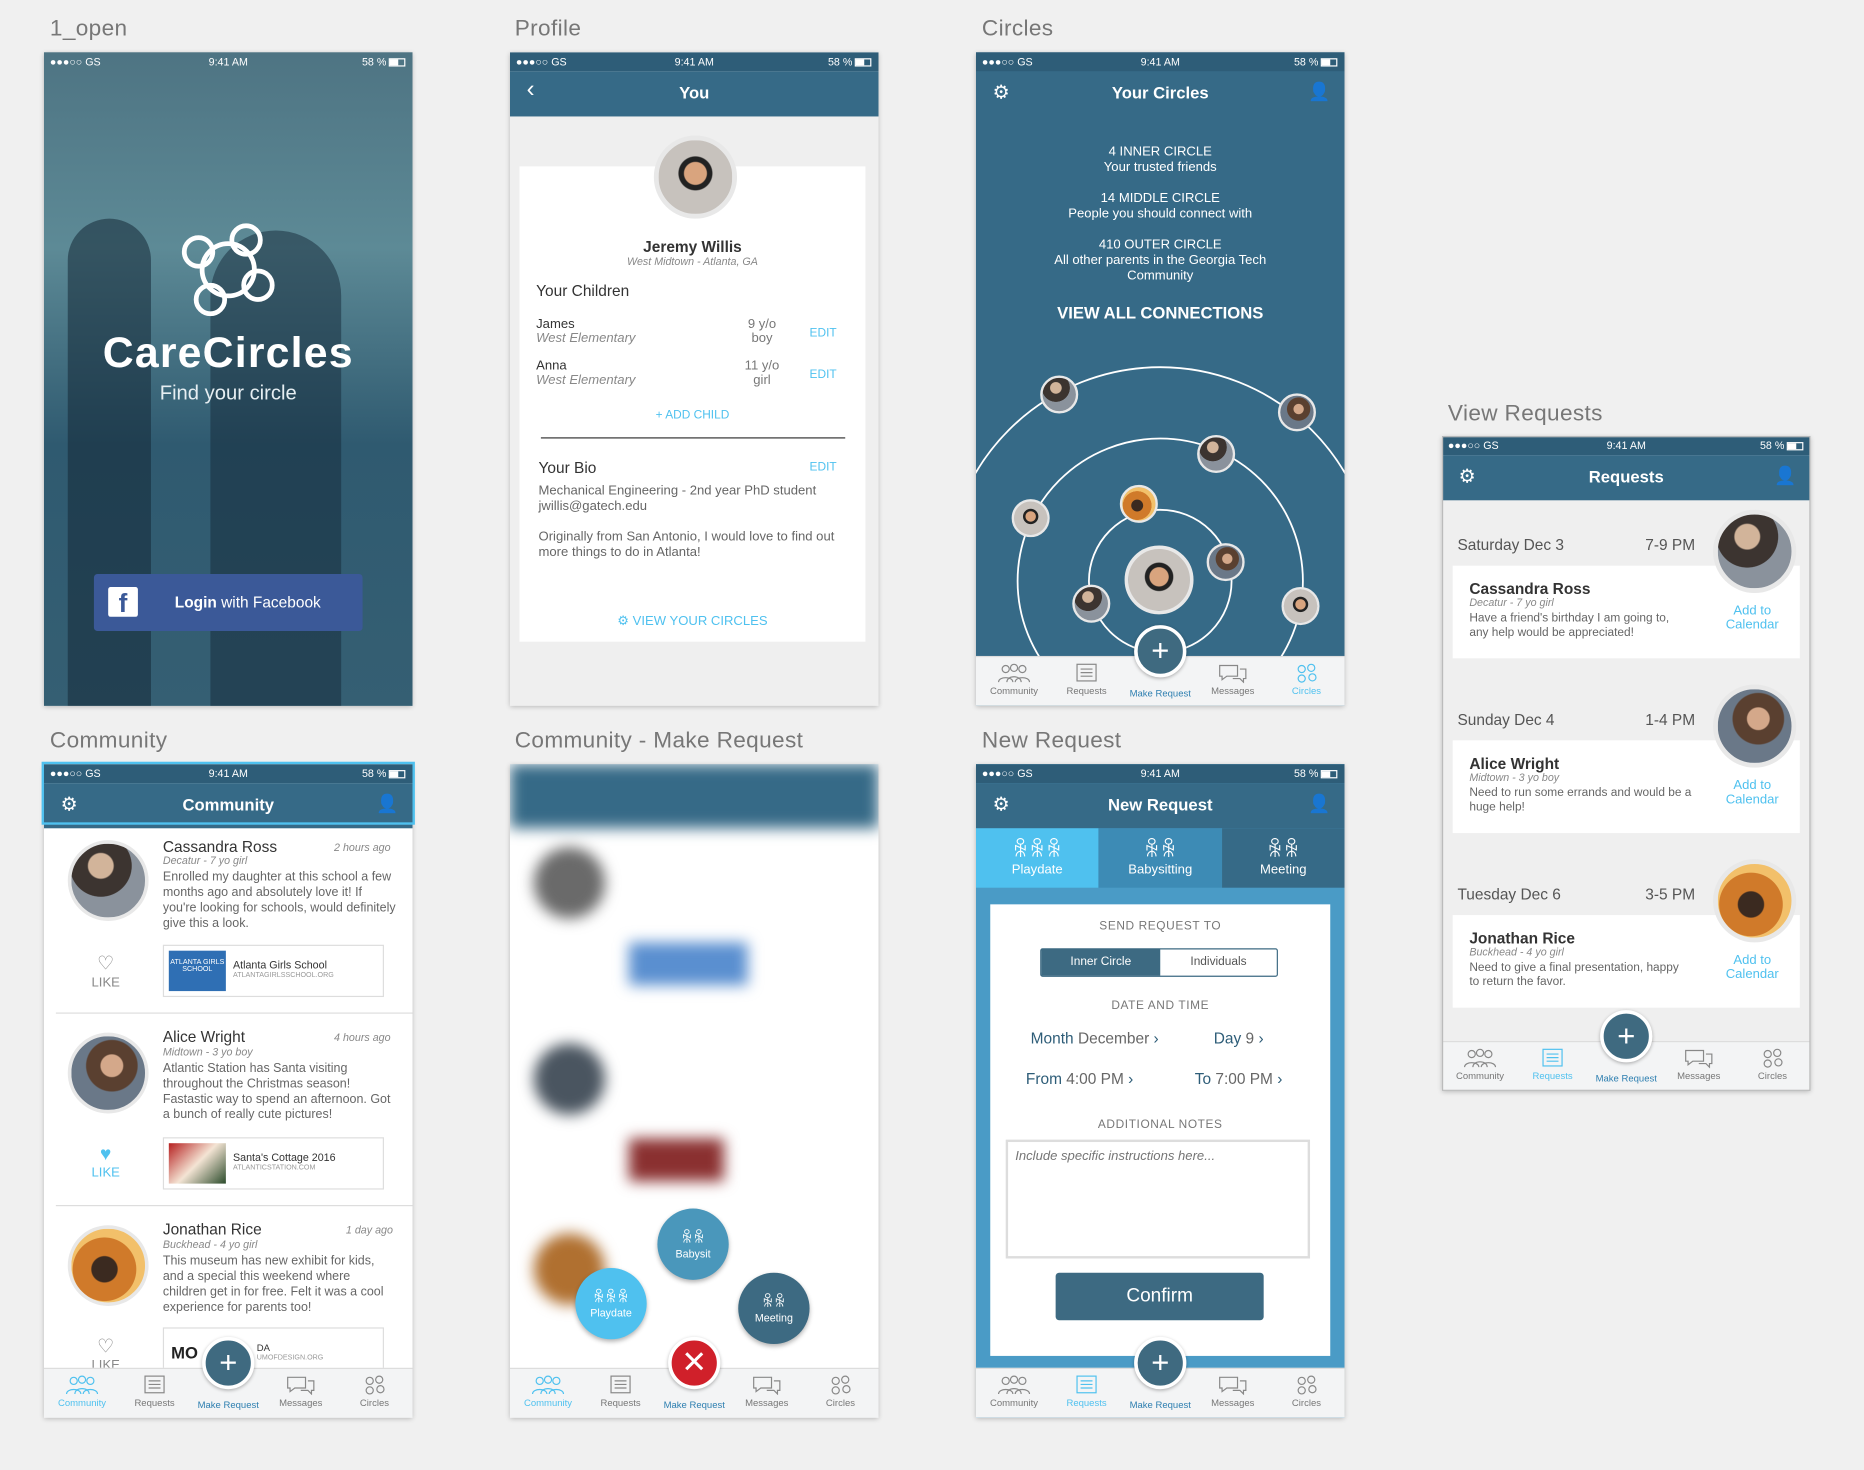 The width and height of the screenshot is (1864, 1470). I want to click on artboard-label-make-request: Community - Make Request, so click(659, 741).